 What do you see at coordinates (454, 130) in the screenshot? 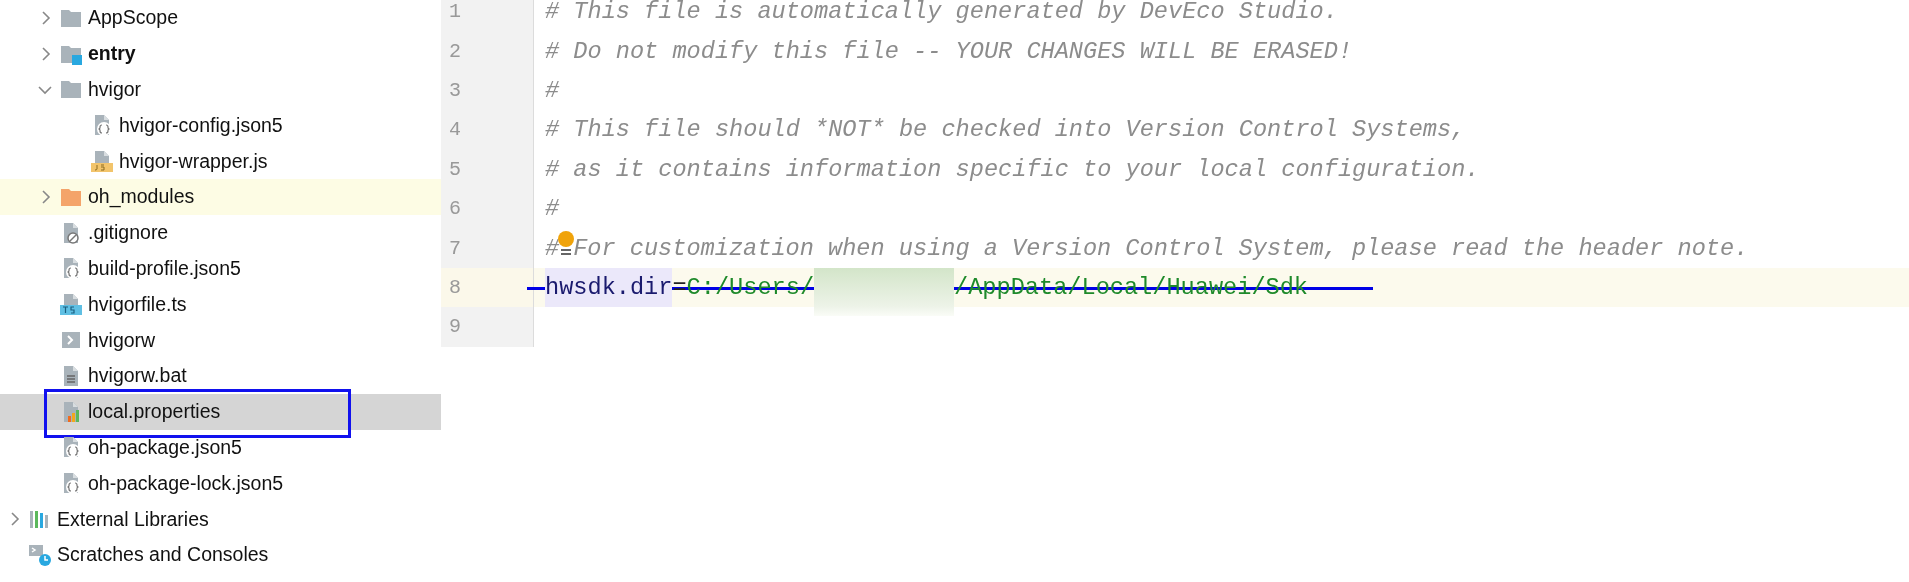
I see `line-number: 4` at bounding box center [454, 130].